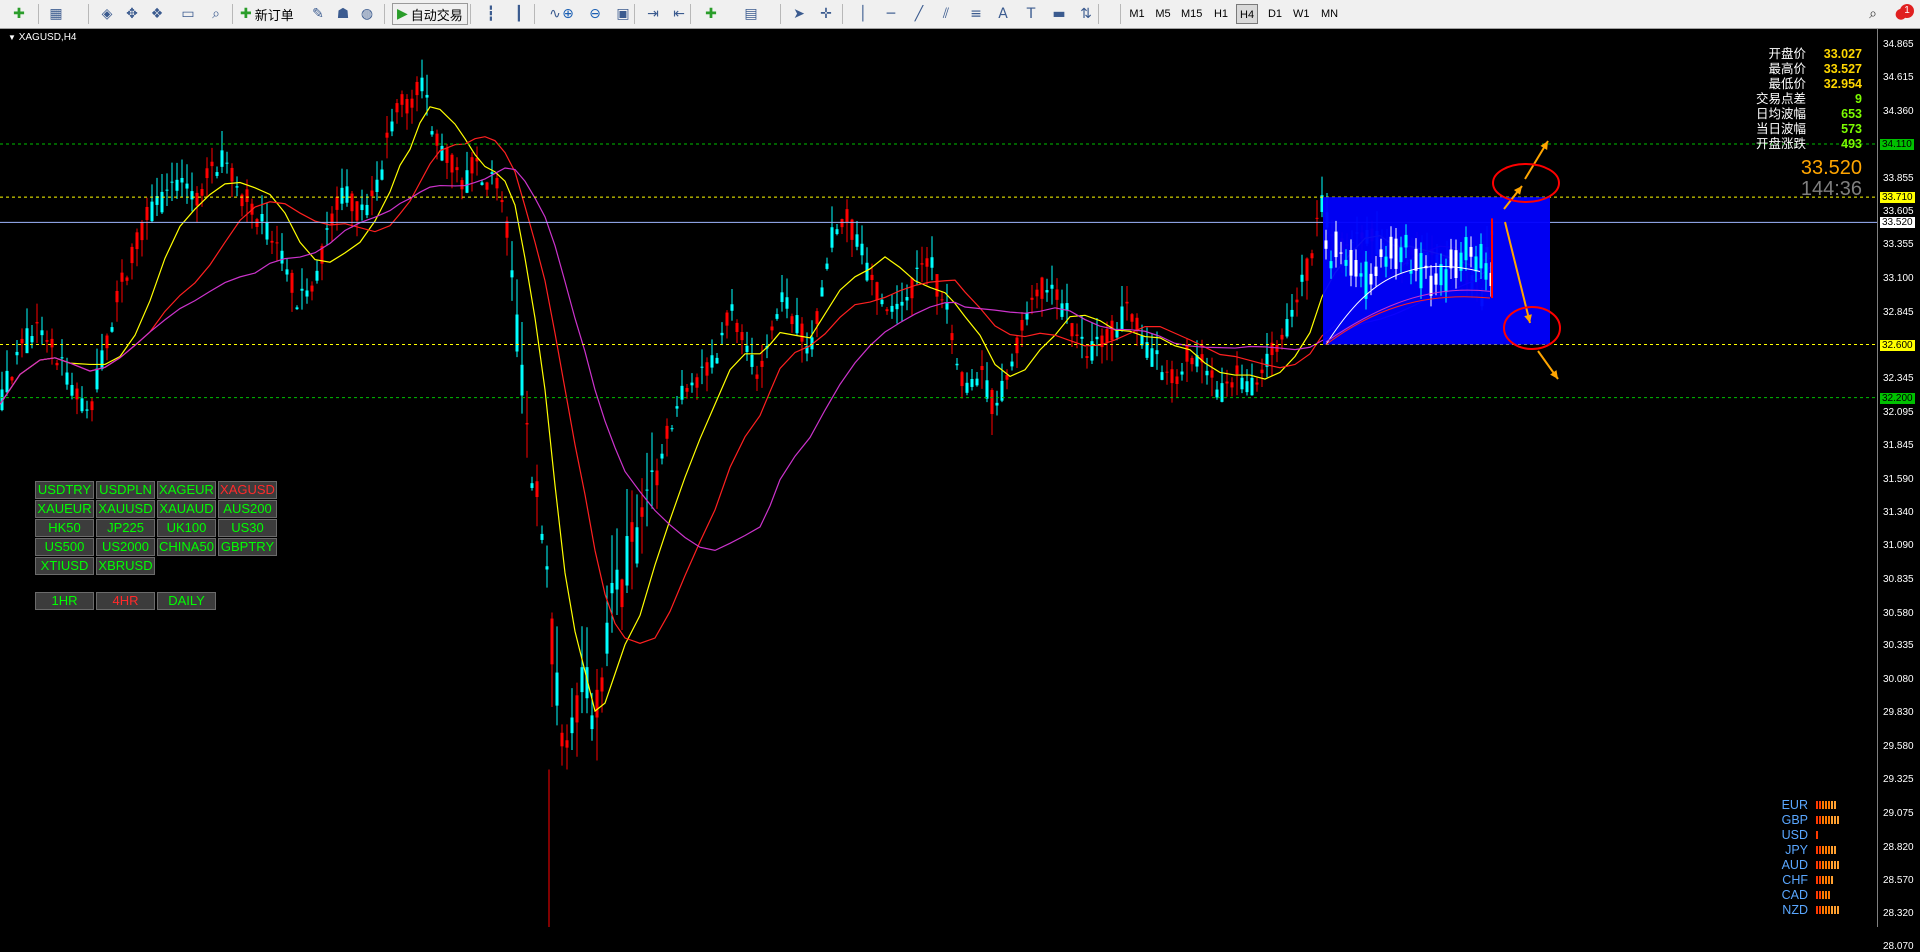 This screenshot has width=1920, height=952. I want to click on templates-icon: ▤, so click(751, 14).